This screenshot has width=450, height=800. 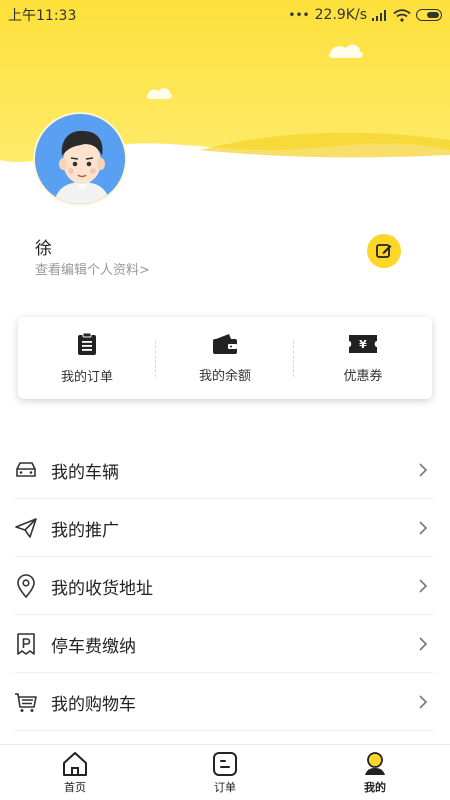 What do you see at coordinates (93, 646) in the screenshot?
I see `menu-label: 停车费缴纳` at bounding box center [93, 646].